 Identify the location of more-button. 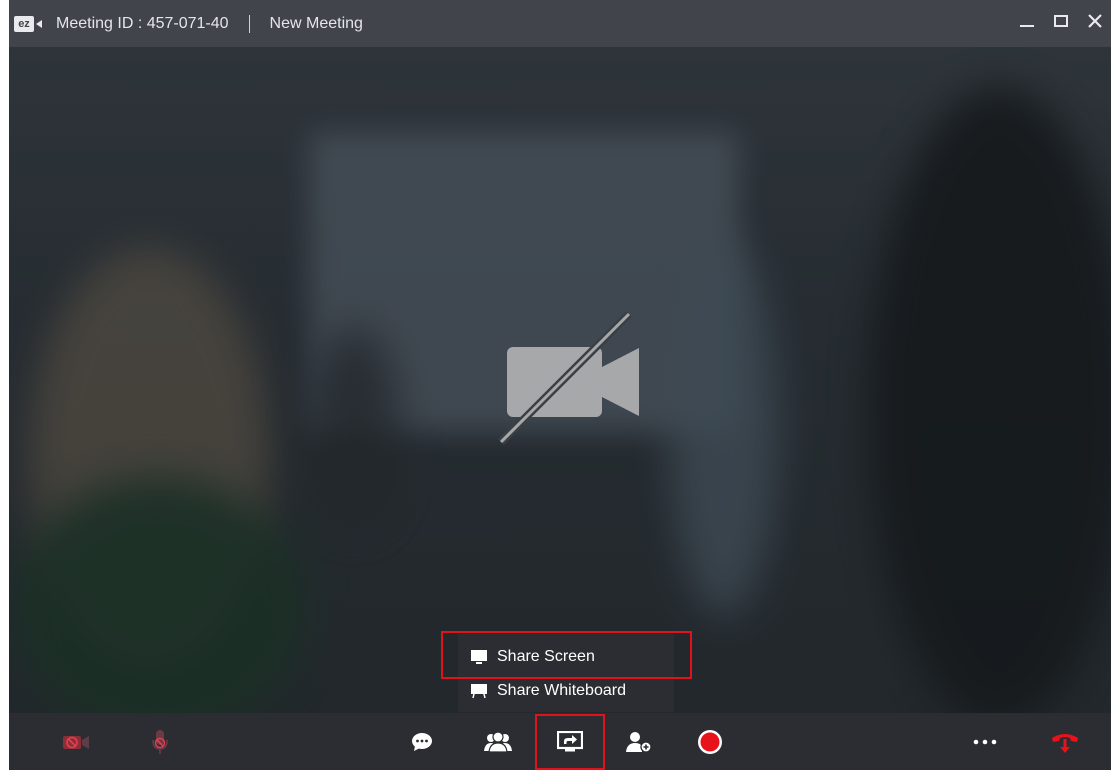
(985, 741).